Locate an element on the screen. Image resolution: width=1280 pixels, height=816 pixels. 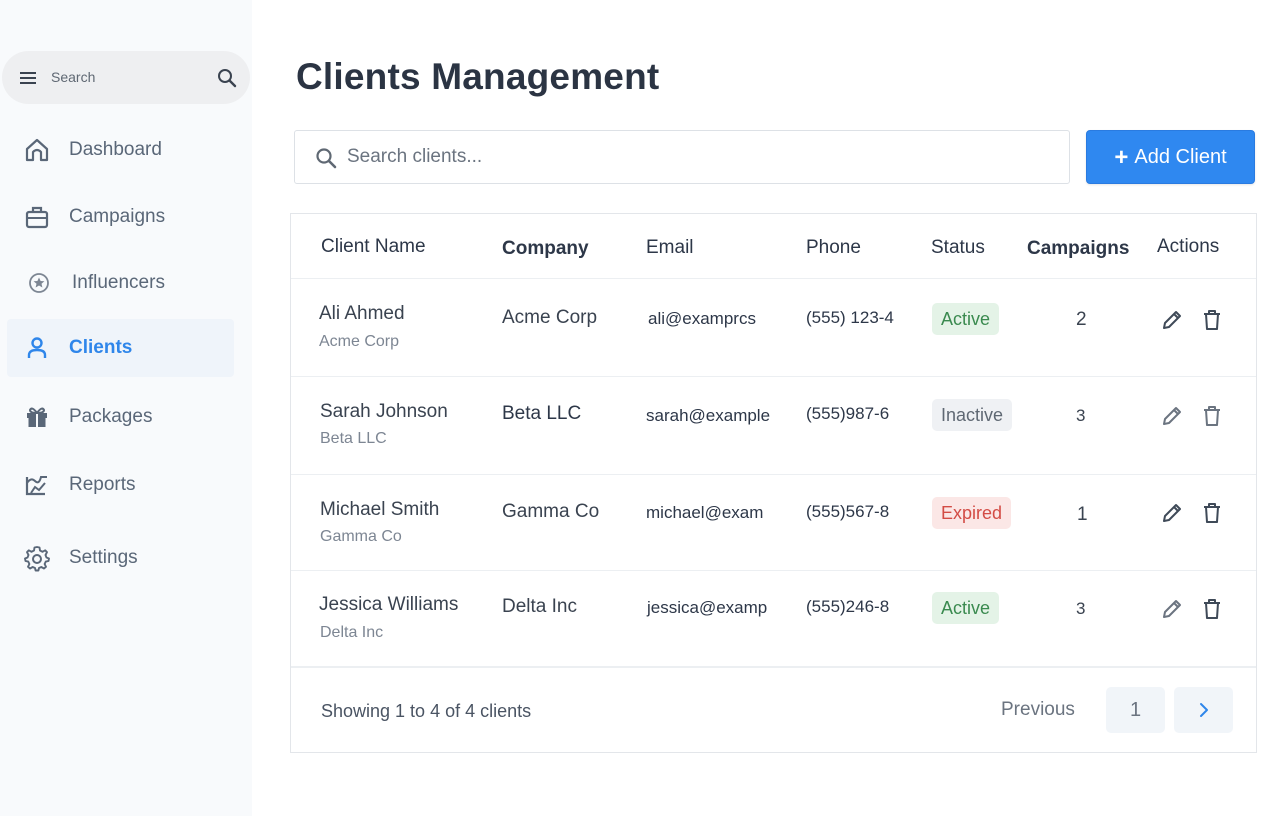
client-name: Sarah Johnson is located at coordinates (384, 411).